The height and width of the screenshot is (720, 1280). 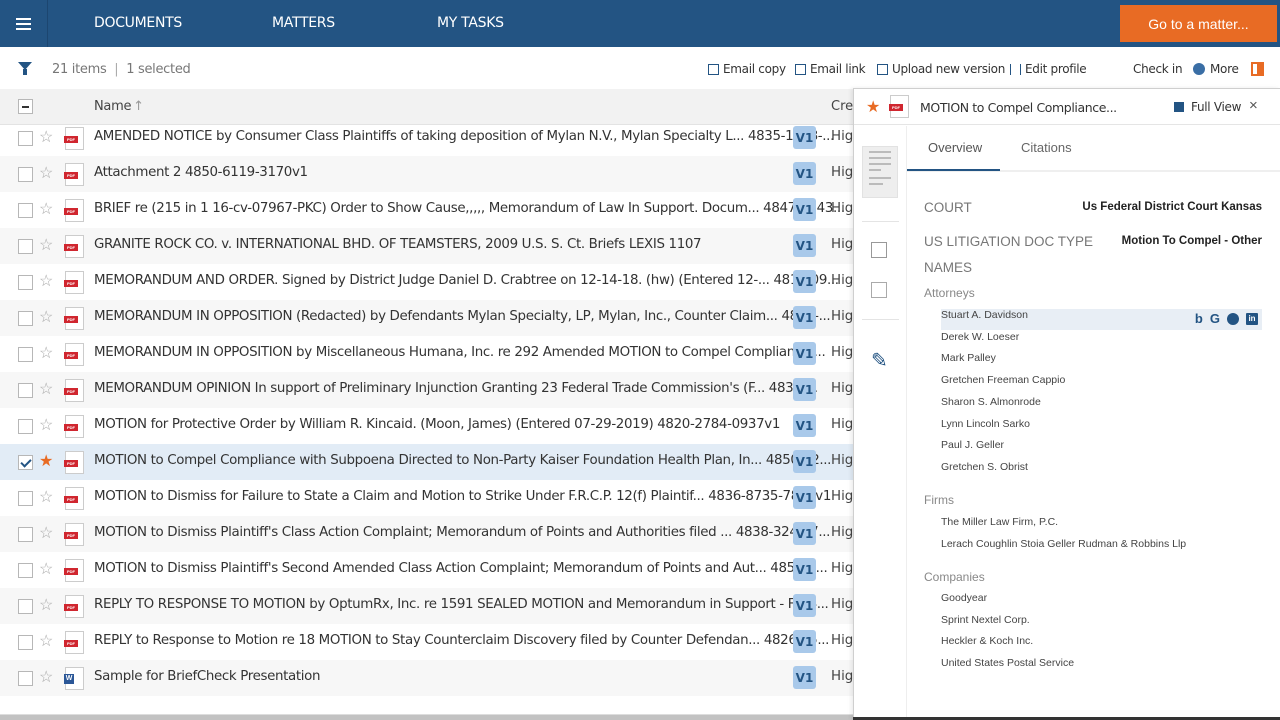 What do you see at coordinates (1101, 624) in the screenshot?
I see `company-item: Sprint Nextel Corp.` at bounding box center [1101, 624].